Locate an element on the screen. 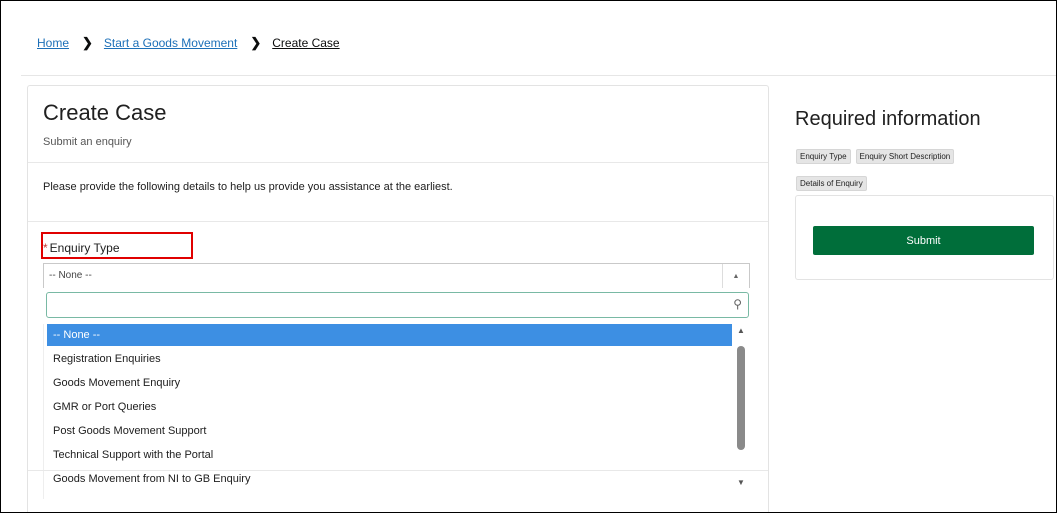 The width and height of the screenshot is (1057, 513). page-subtitle: Submit an enquiry is located at coordinates (87, 142).